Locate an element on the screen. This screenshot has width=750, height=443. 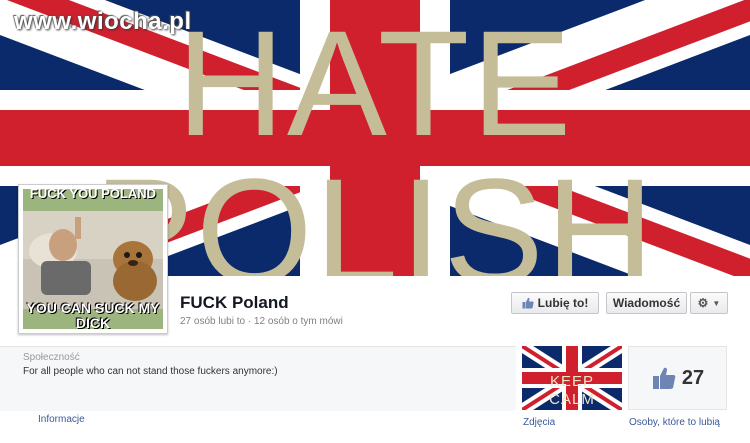
meme-top-text: FUCK YOU POLAND is located at coordinates (93, 195).